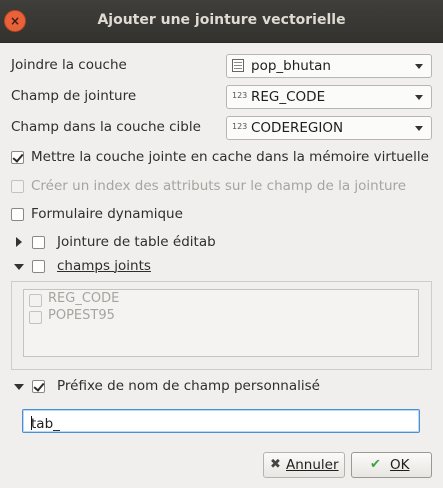 The width and height of the screenshot is (443, 488). I want to click on dialog-title: Ajouter une jointure vectorielle, so click(221, 20).